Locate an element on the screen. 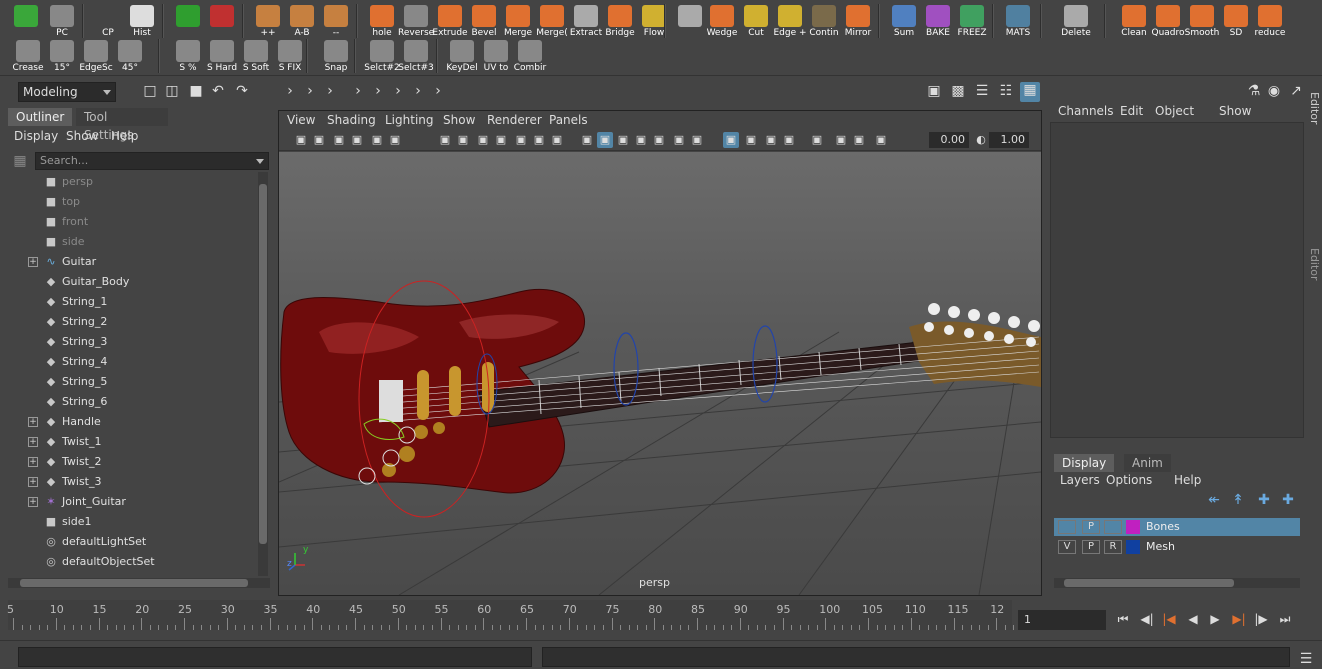 Image resolution: width=1322 pixels, height=669 pixels. go-to-end-icon: ⏭ is located at coordinates (1285, 619).